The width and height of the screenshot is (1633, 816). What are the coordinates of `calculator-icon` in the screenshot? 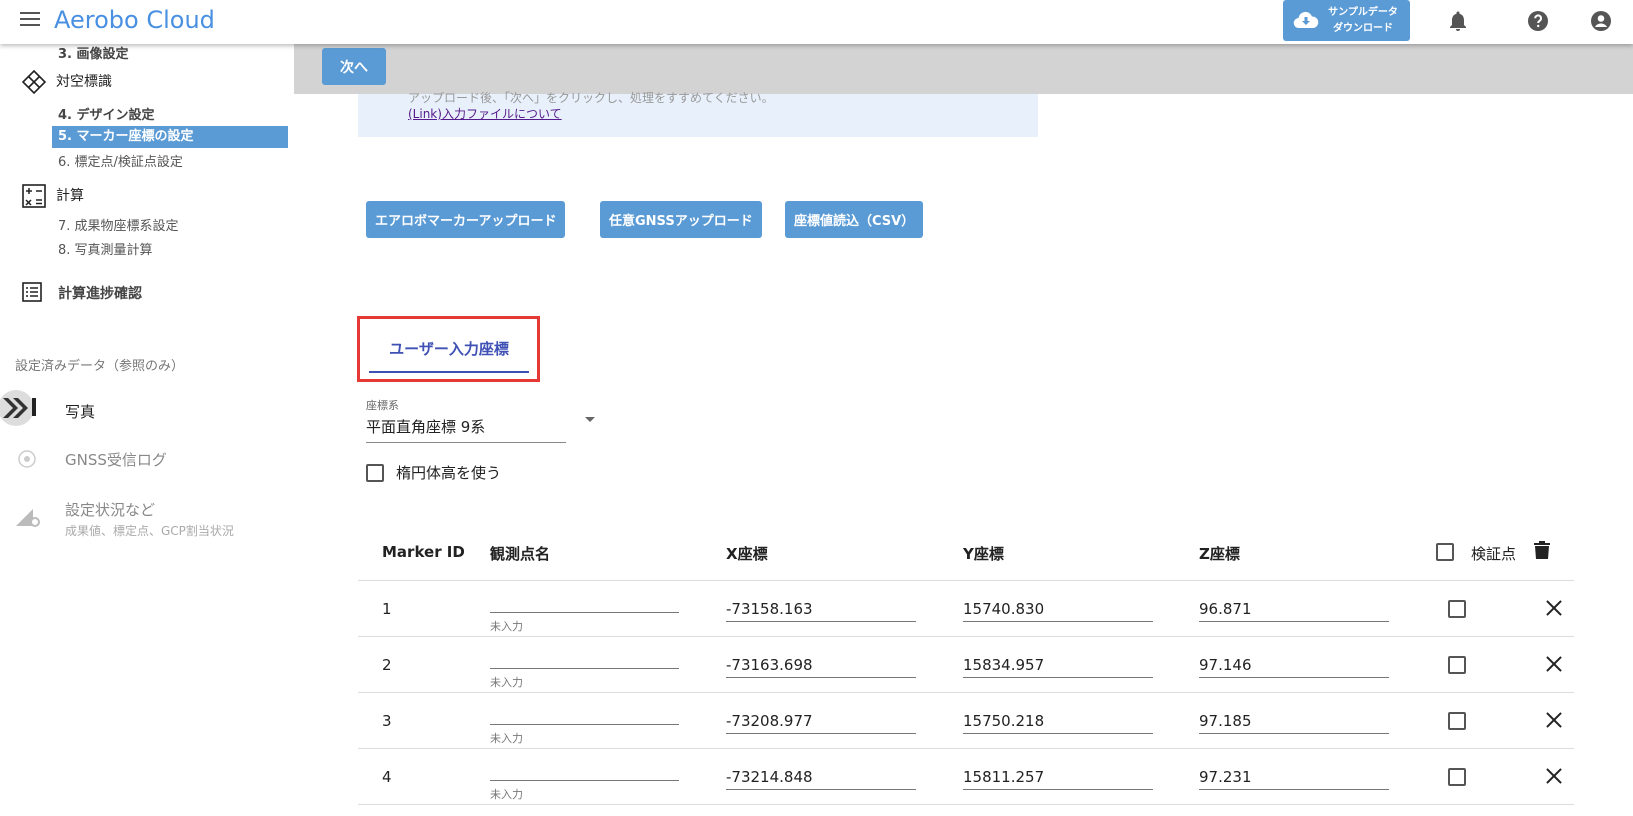 It's located at (34, 196).